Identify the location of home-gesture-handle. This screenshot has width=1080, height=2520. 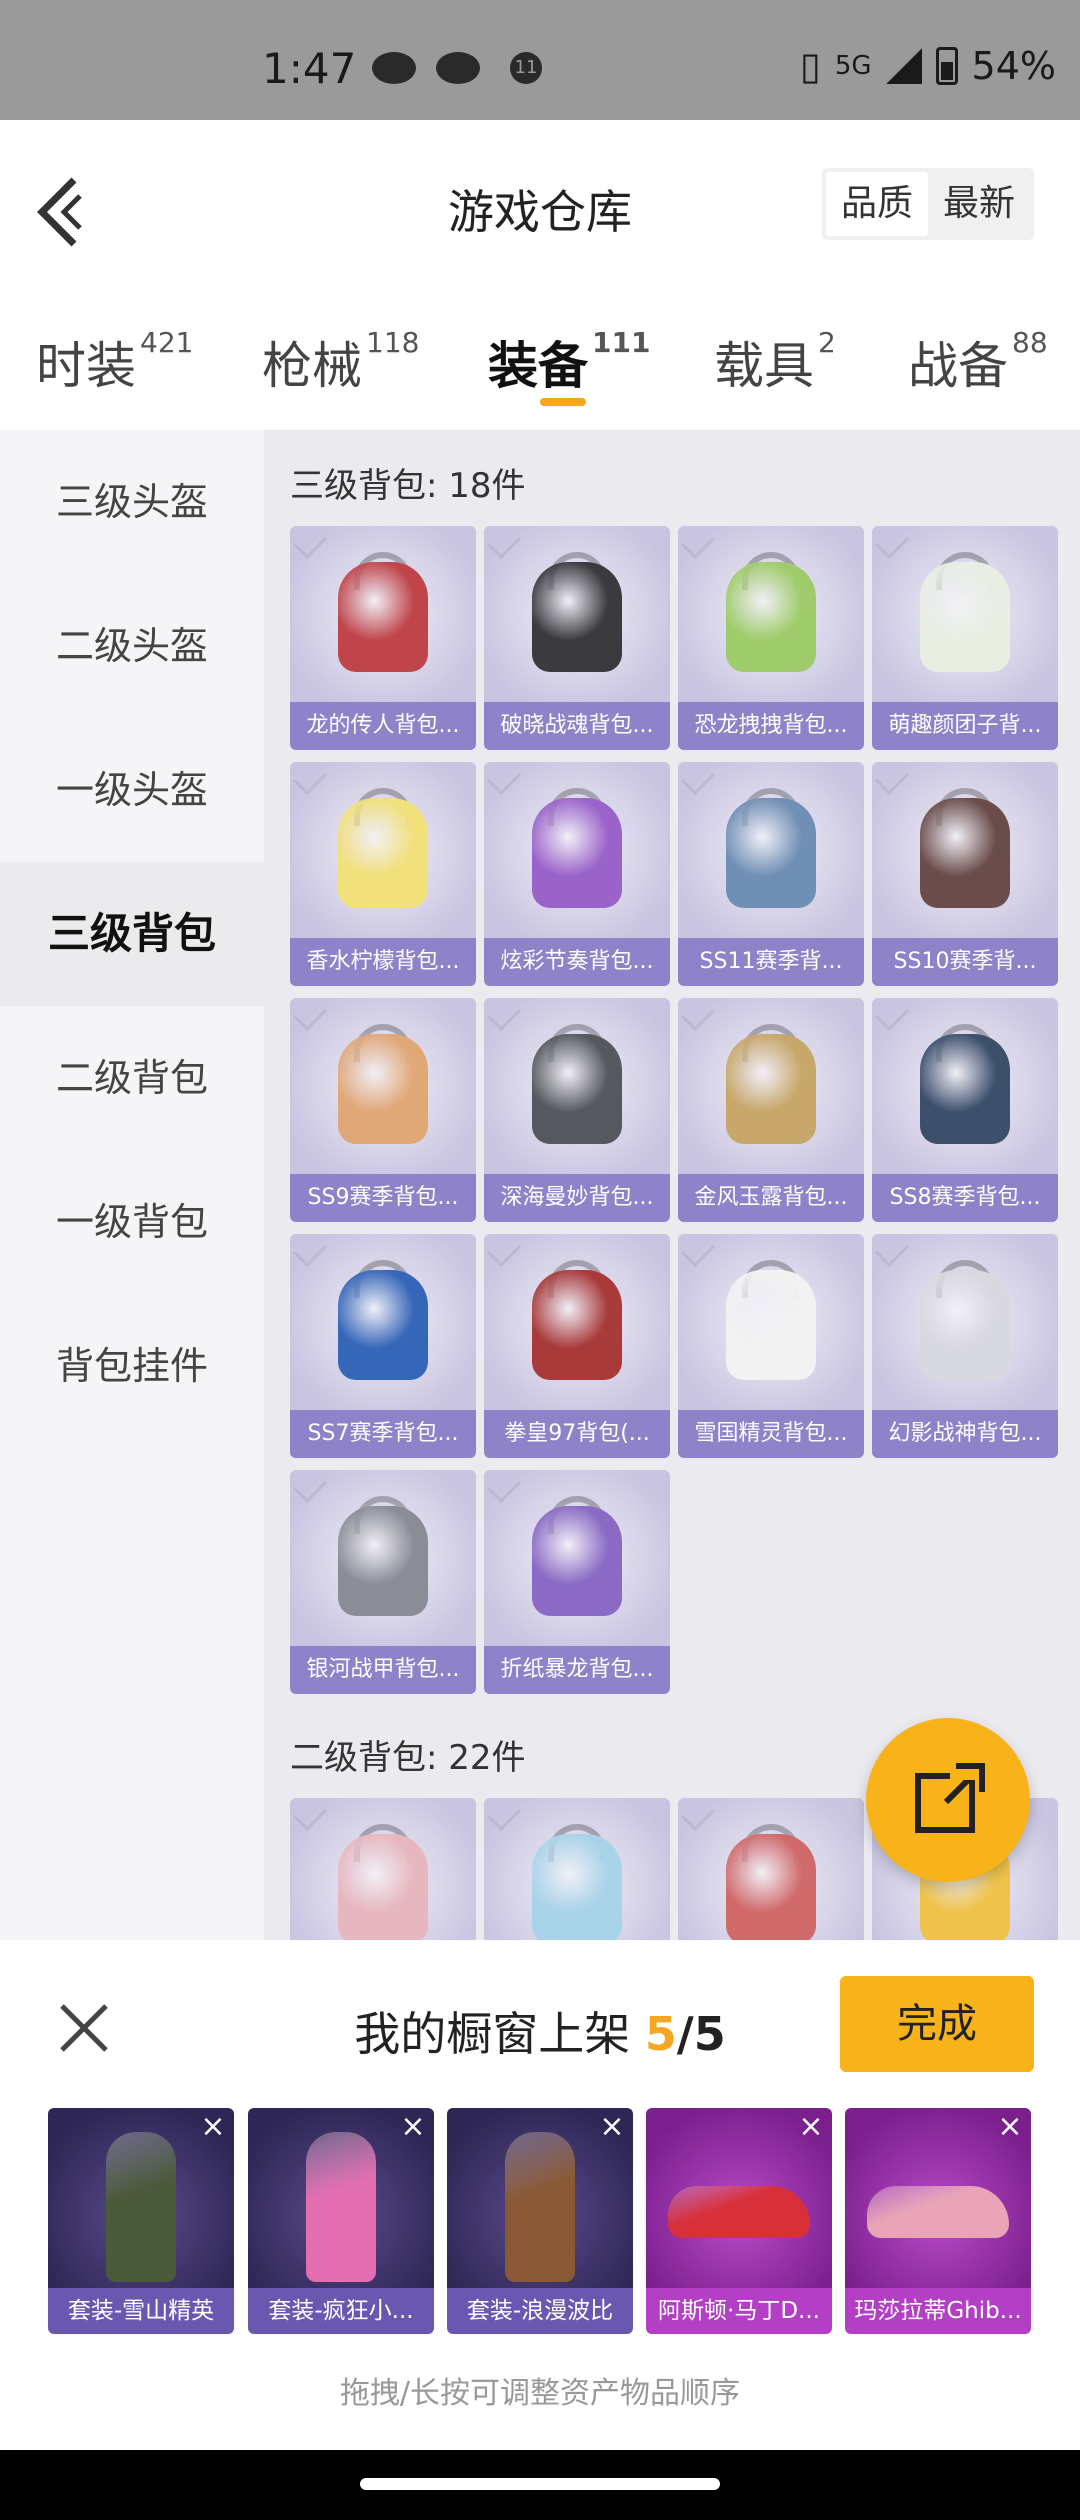
(540, 2484).